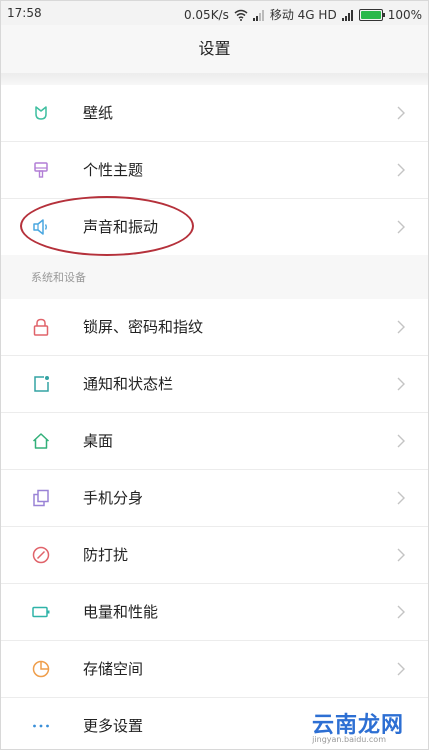  What do you see at coordinates (113, 726) in the screenshot?
I see `settings-item-label: 更多设置` at bounding box center [113, 726].